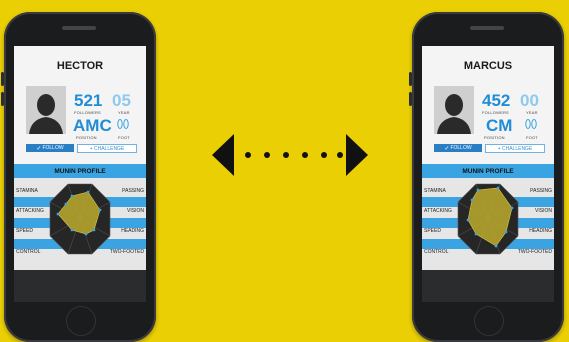  What do you see at coordinates (499, 125) in the screenshot?
I see `position-value: CM` at bounding box center [499, 125].